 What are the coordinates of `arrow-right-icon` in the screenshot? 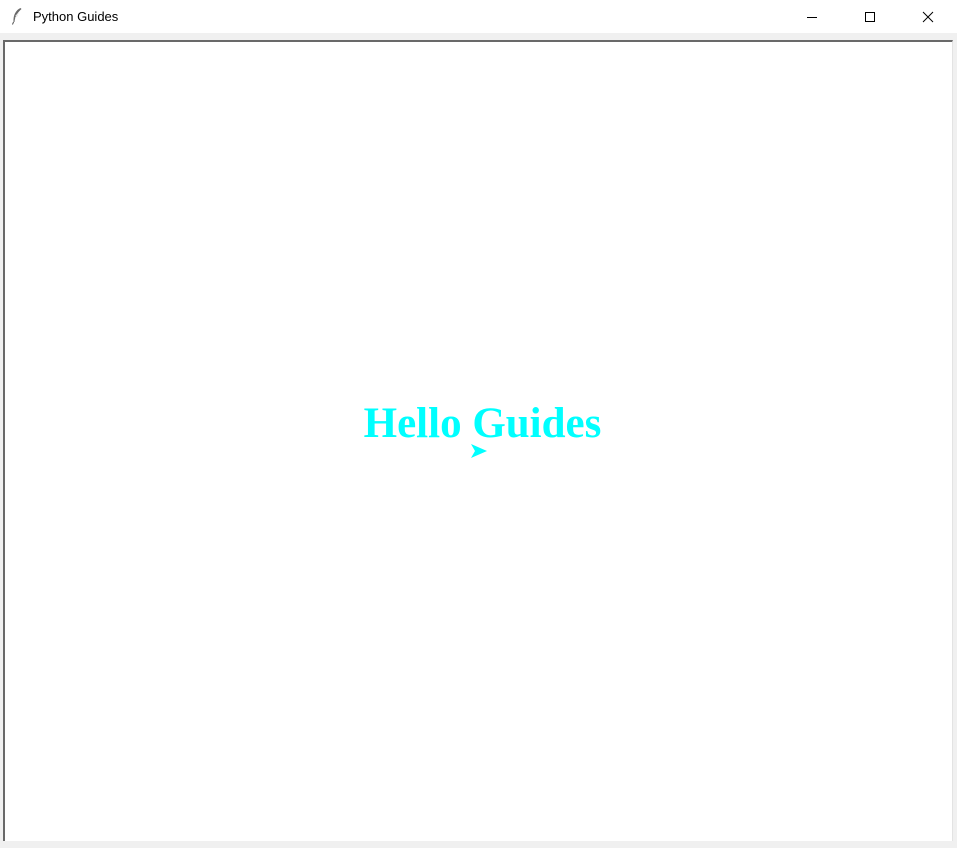 It's located at (479, 451).